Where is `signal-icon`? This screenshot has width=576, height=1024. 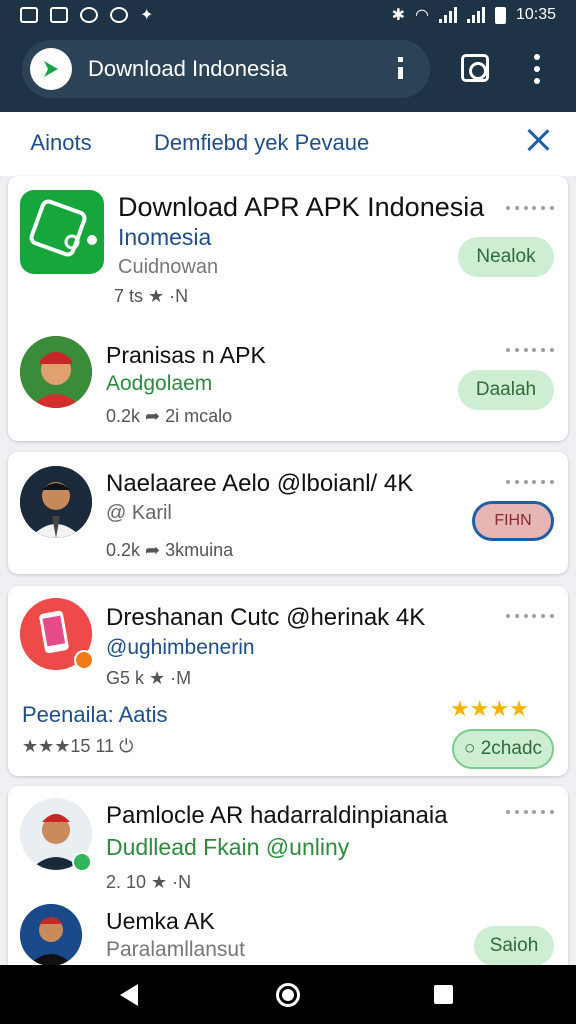 signal-icon is located at coordinates (447, 15).